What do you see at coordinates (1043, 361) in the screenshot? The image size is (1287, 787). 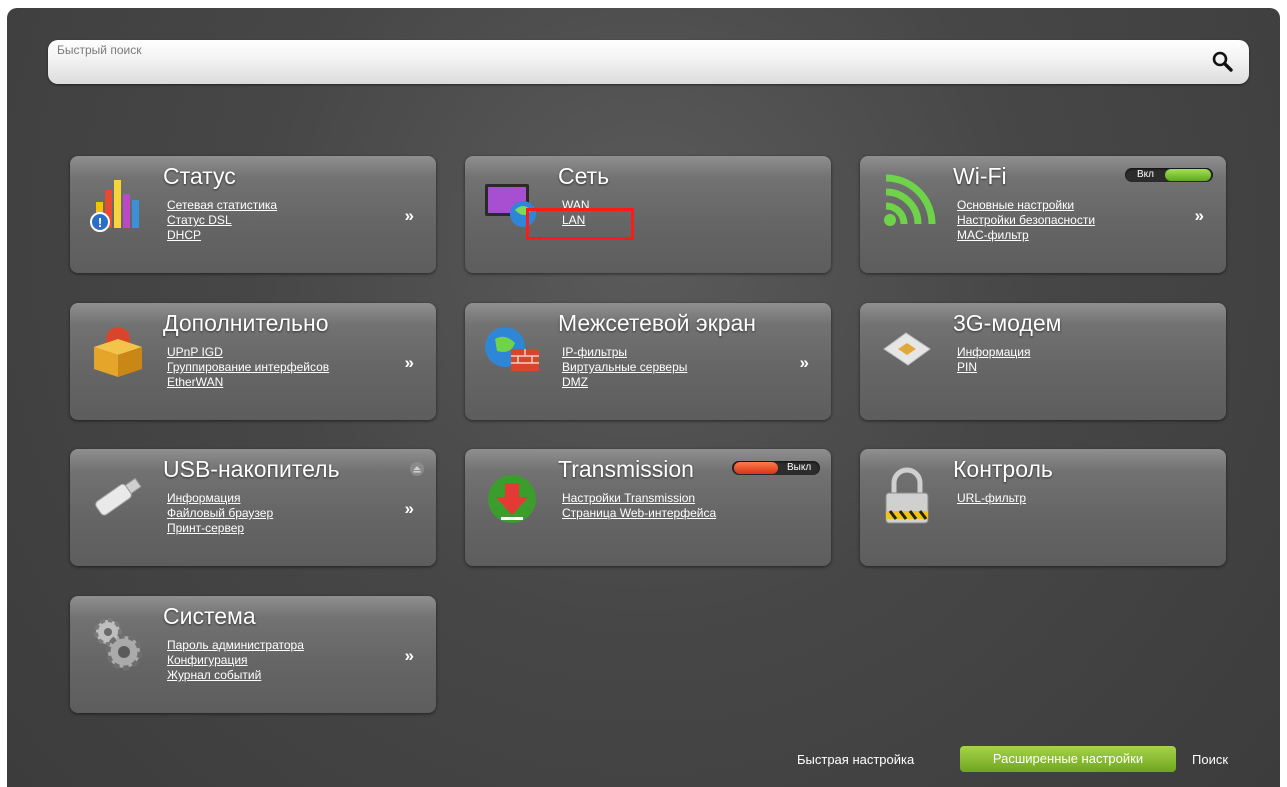 I see `card-3g-modem: 3G-модем Информация PIN` at bounding box center [1043, 361].